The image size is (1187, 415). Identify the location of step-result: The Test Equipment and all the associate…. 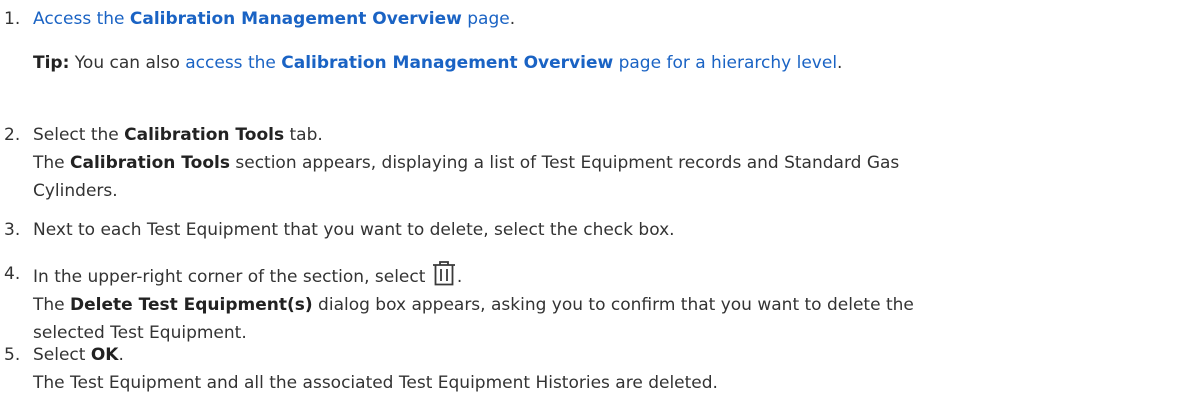
(375, 383).